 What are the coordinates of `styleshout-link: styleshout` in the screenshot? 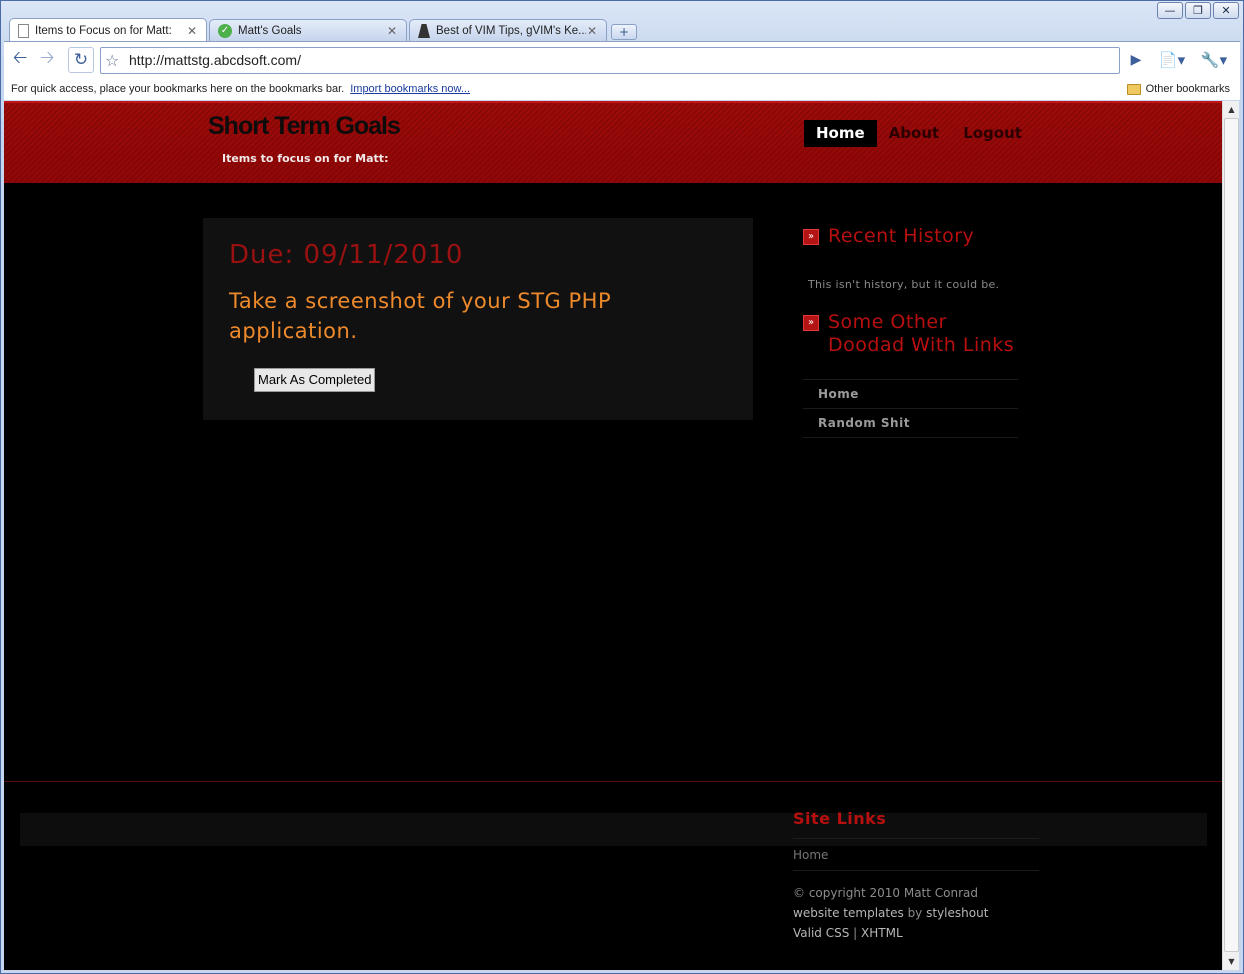 It's located at (957, 913).